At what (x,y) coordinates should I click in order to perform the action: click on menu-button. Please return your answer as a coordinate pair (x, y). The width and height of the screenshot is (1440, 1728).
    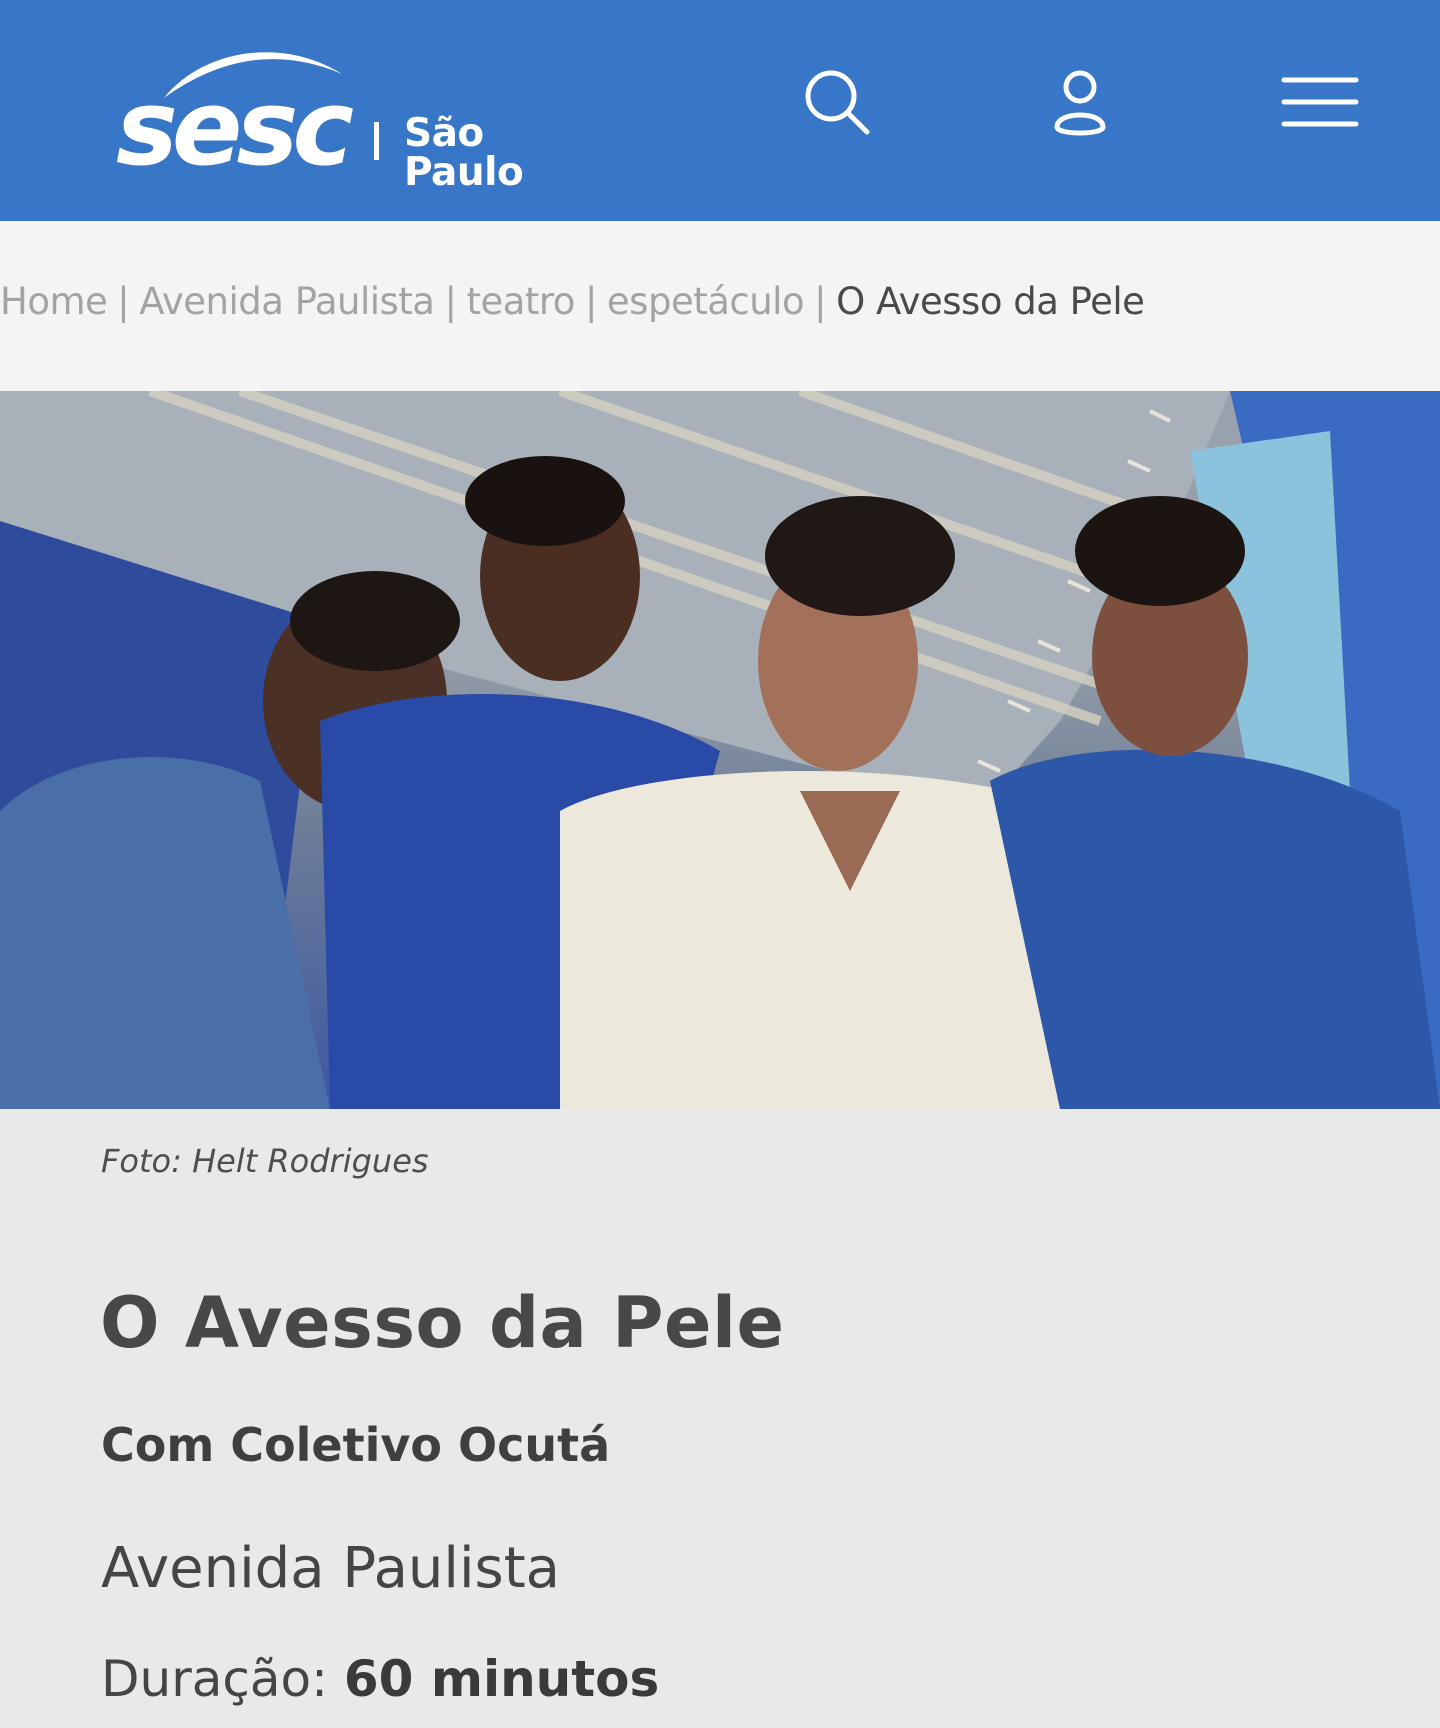
    Looking at the image, I should click on (1320, 102).